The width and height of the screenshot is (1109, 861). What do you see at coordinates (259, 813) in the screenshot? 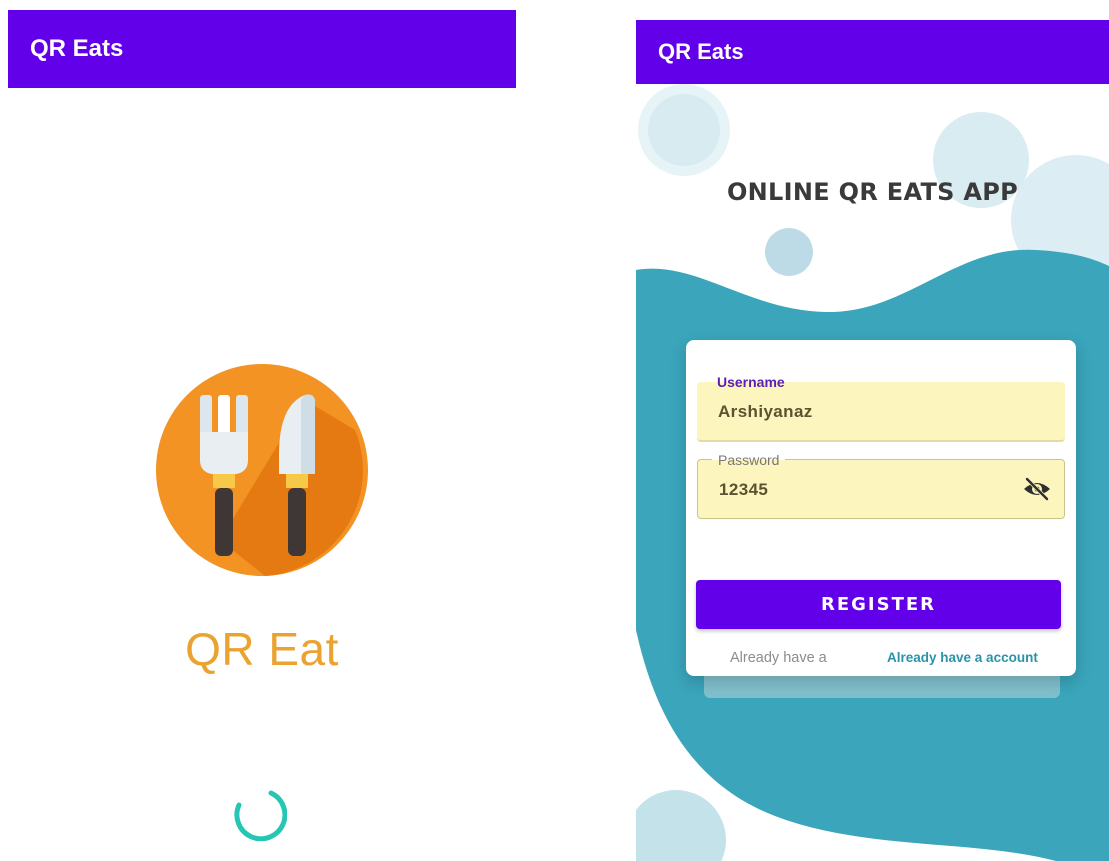
I see `loading-spinner-icon` at bounding box center [259, 813].